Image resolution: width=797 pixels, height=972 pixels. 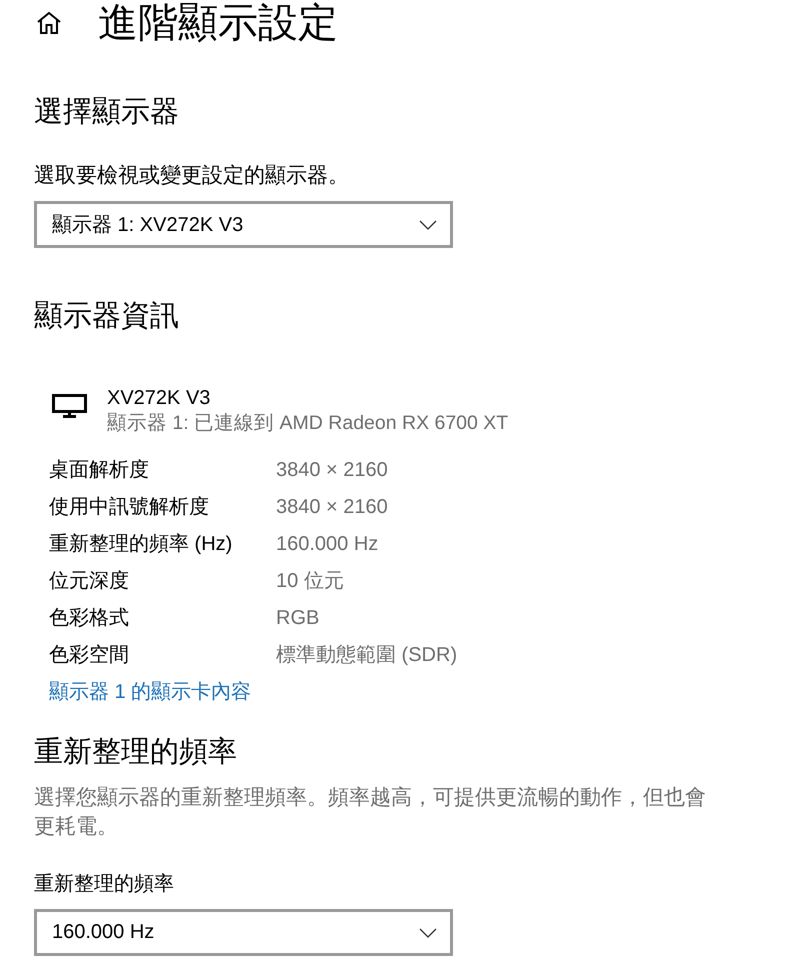 I want to click on property-label: 位元深度, so click(x=89, y=581).